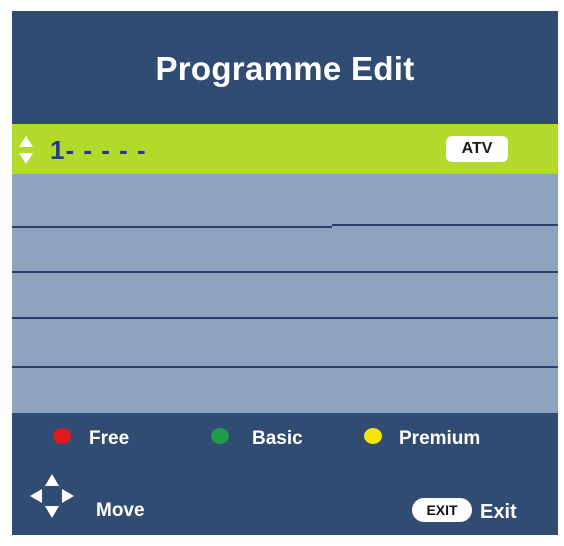 This screenshot has height=546, width=564. I want to click on exit-label: Exit, so click(498, 512).